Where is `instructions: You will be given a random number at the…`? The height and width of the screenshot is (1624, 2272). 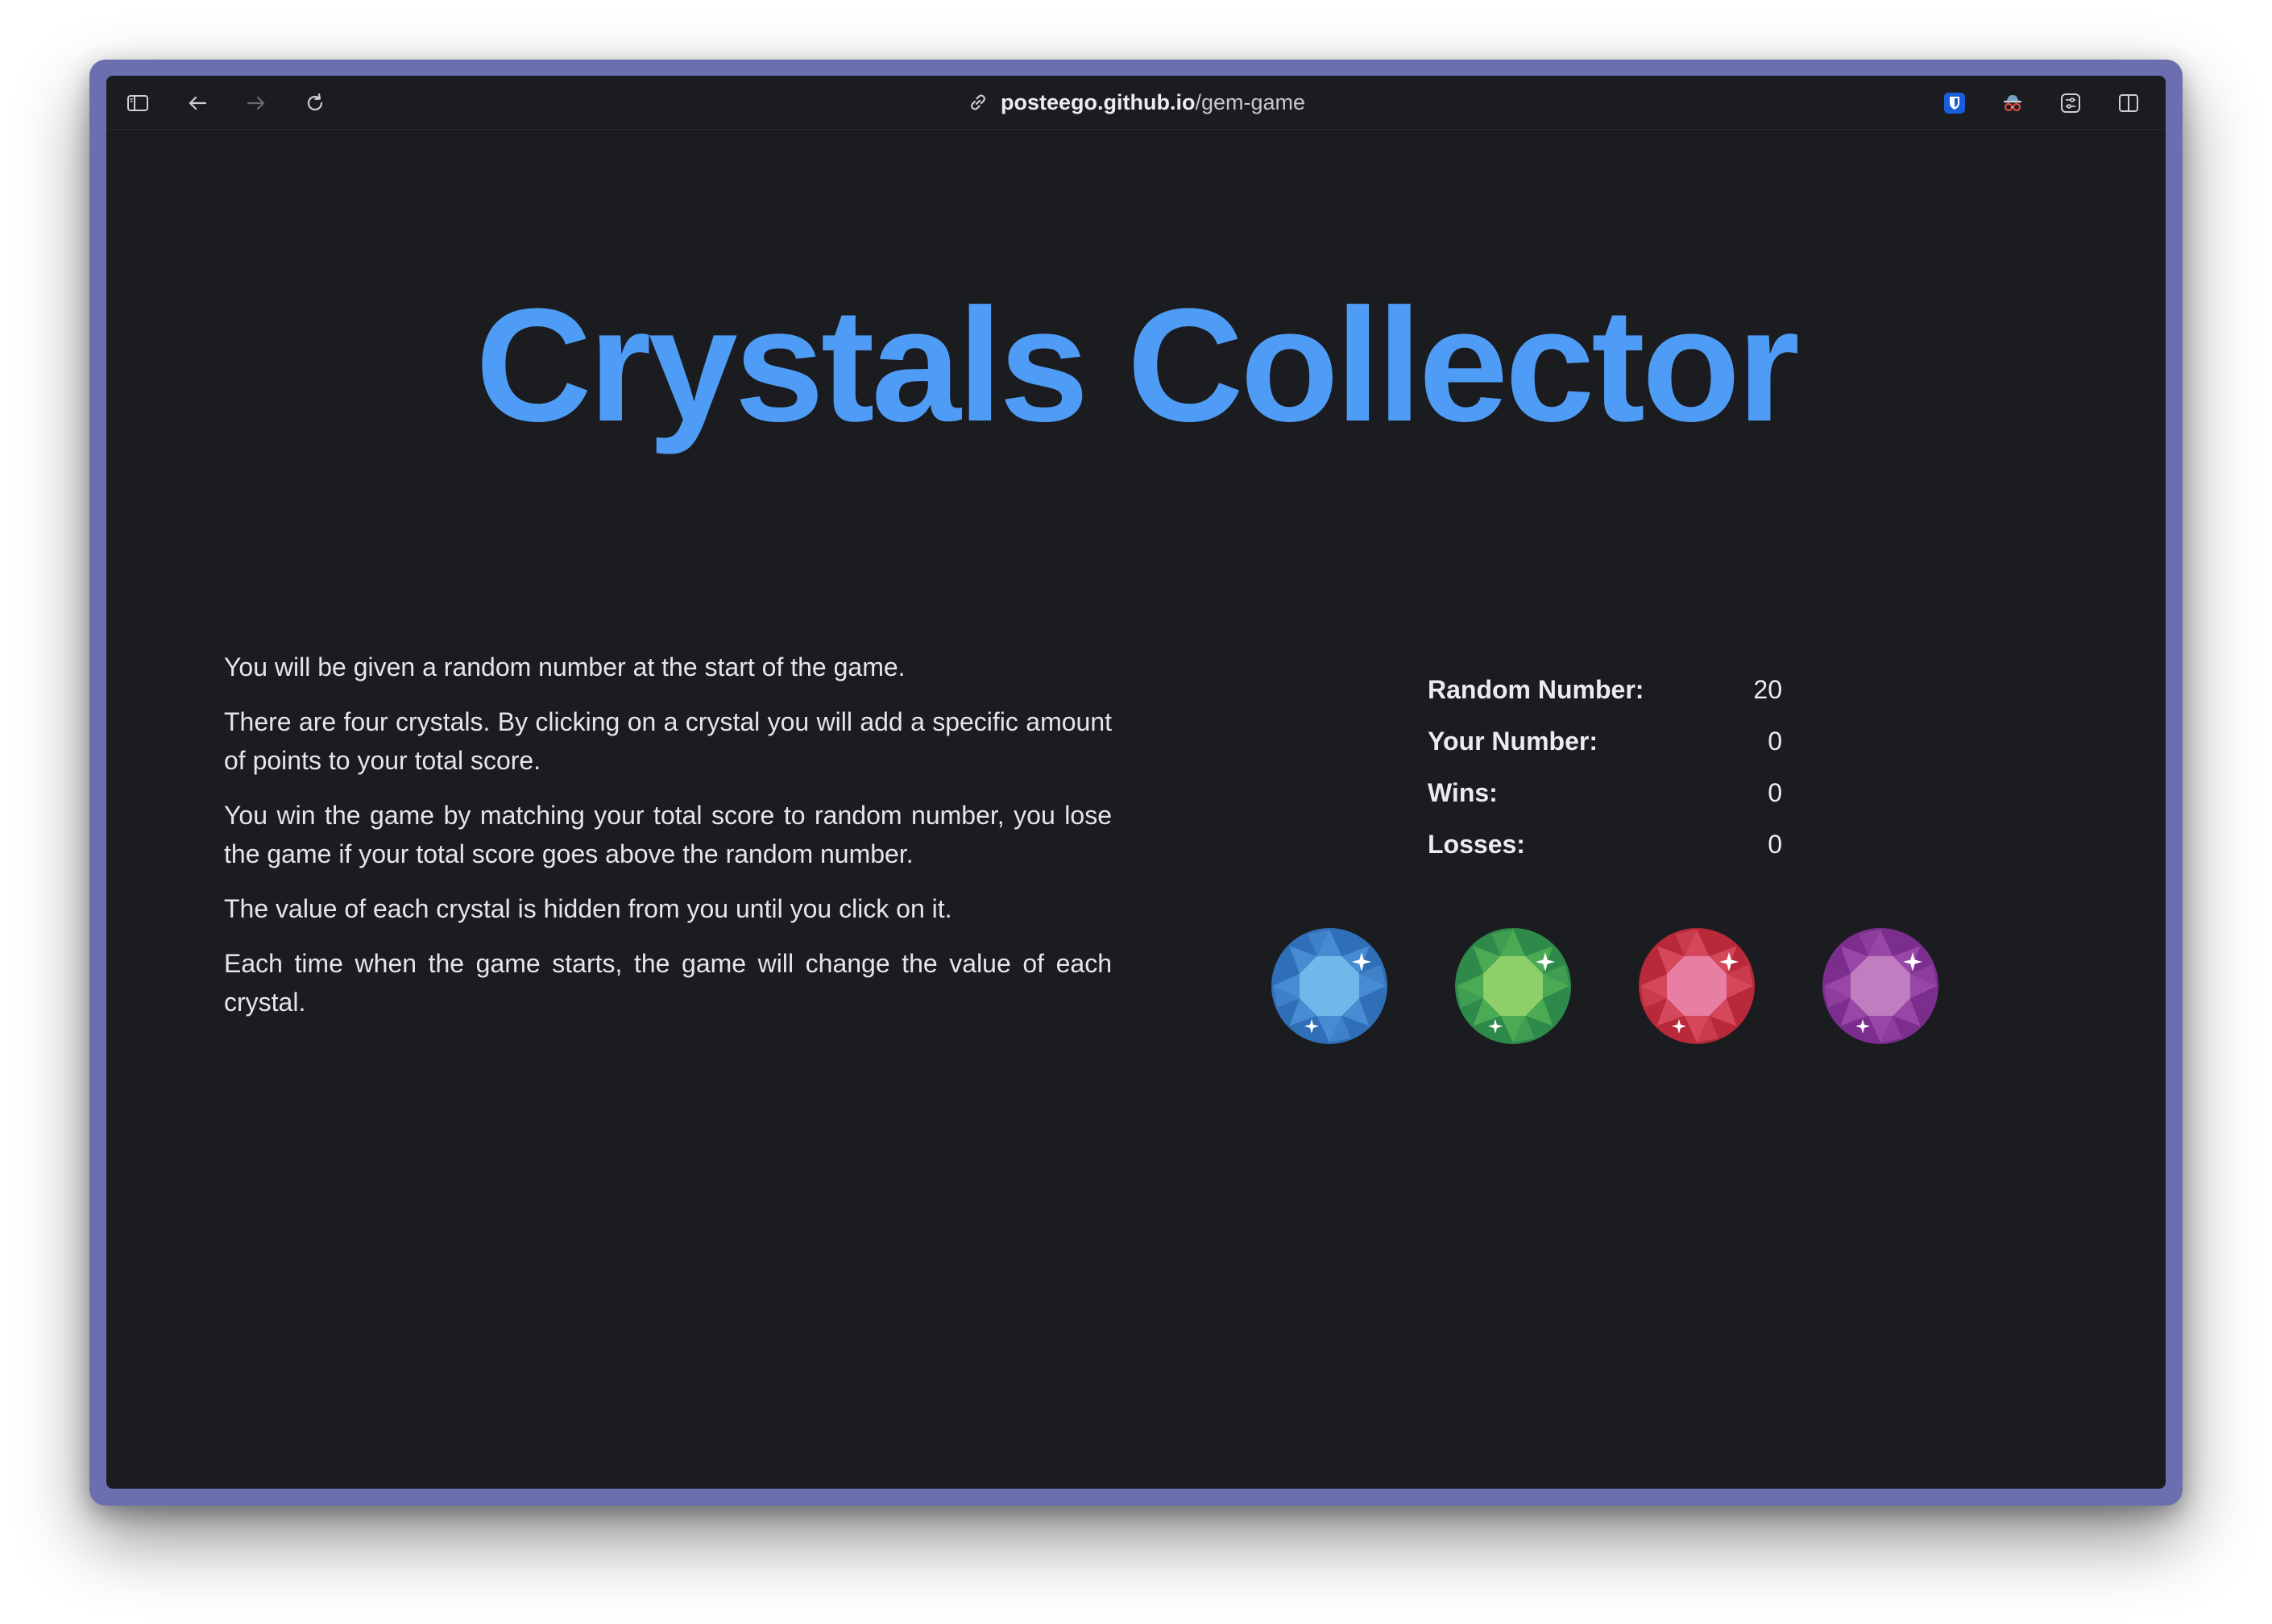 instructions: You will be given a random number at the… is located at coordinates (668, 843).